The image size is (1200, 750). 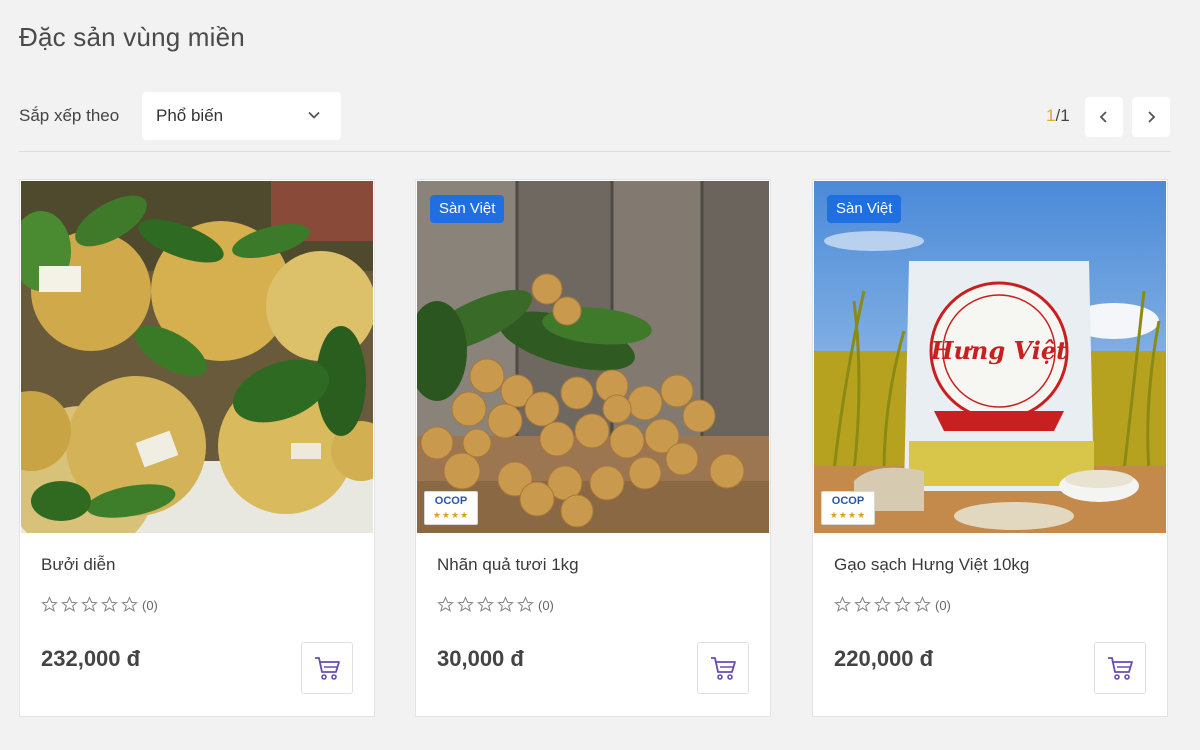 I want to click on page-indicator: 1/1, so click(x=1058, y=116).